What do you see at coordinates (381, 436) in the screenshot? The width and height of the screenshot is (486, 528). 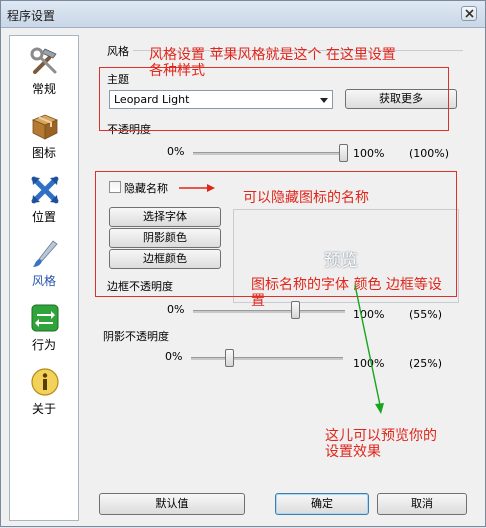 I see `annotation-note-preview: 这儿可以预览你的` at bounding box center [381, 436].